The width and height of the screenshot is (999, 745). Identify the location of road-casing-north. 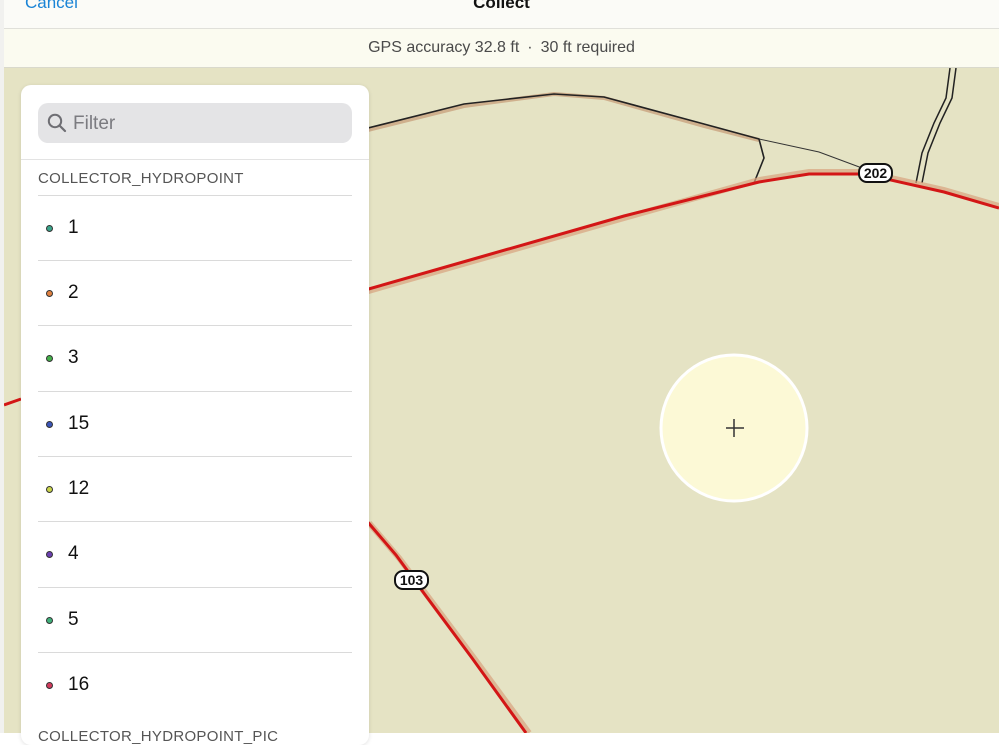
(551, 116).